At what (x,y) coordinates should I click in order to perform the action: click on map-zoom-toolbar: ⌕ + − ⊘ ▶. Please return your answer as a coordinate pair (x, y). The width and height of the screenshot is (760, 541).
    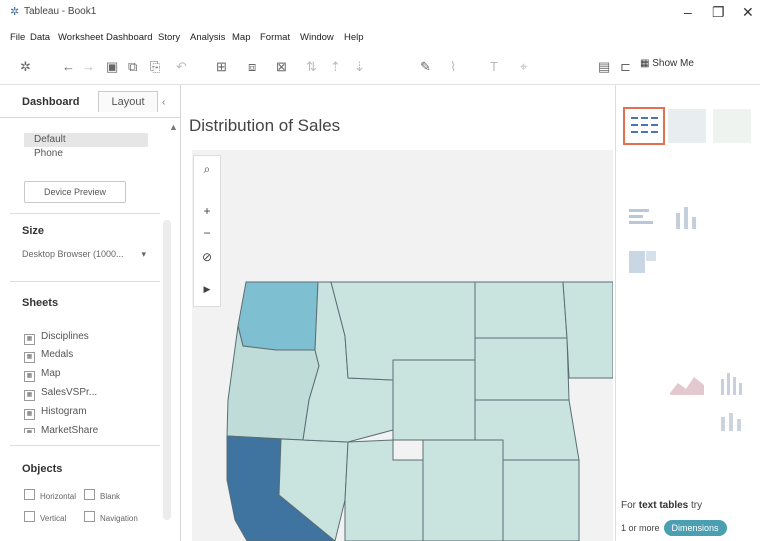
    Looking at the image, I should click on (207, 231).